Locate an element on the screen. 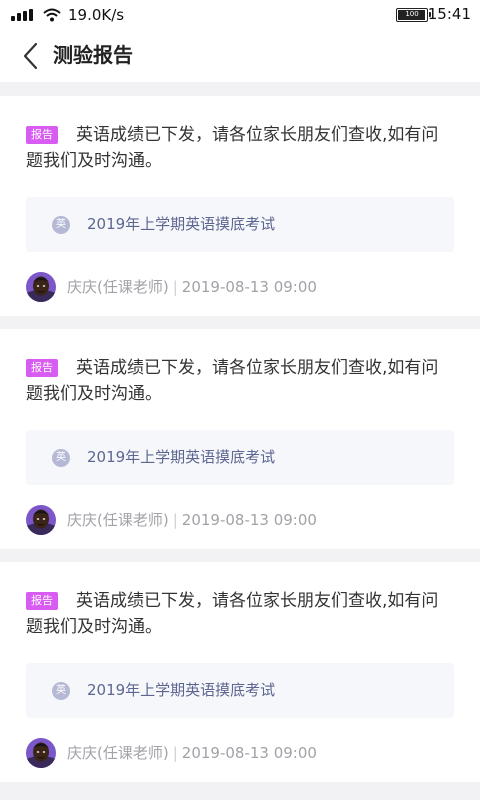 The image size is (480, 800). signal-icon is located at coordinates (22, 15).